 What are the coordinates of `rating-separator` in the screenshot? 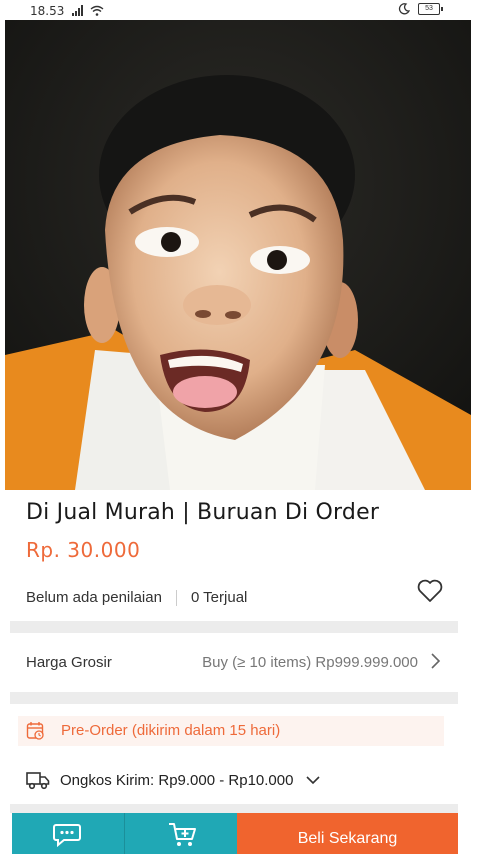 It's located at (176, 597).